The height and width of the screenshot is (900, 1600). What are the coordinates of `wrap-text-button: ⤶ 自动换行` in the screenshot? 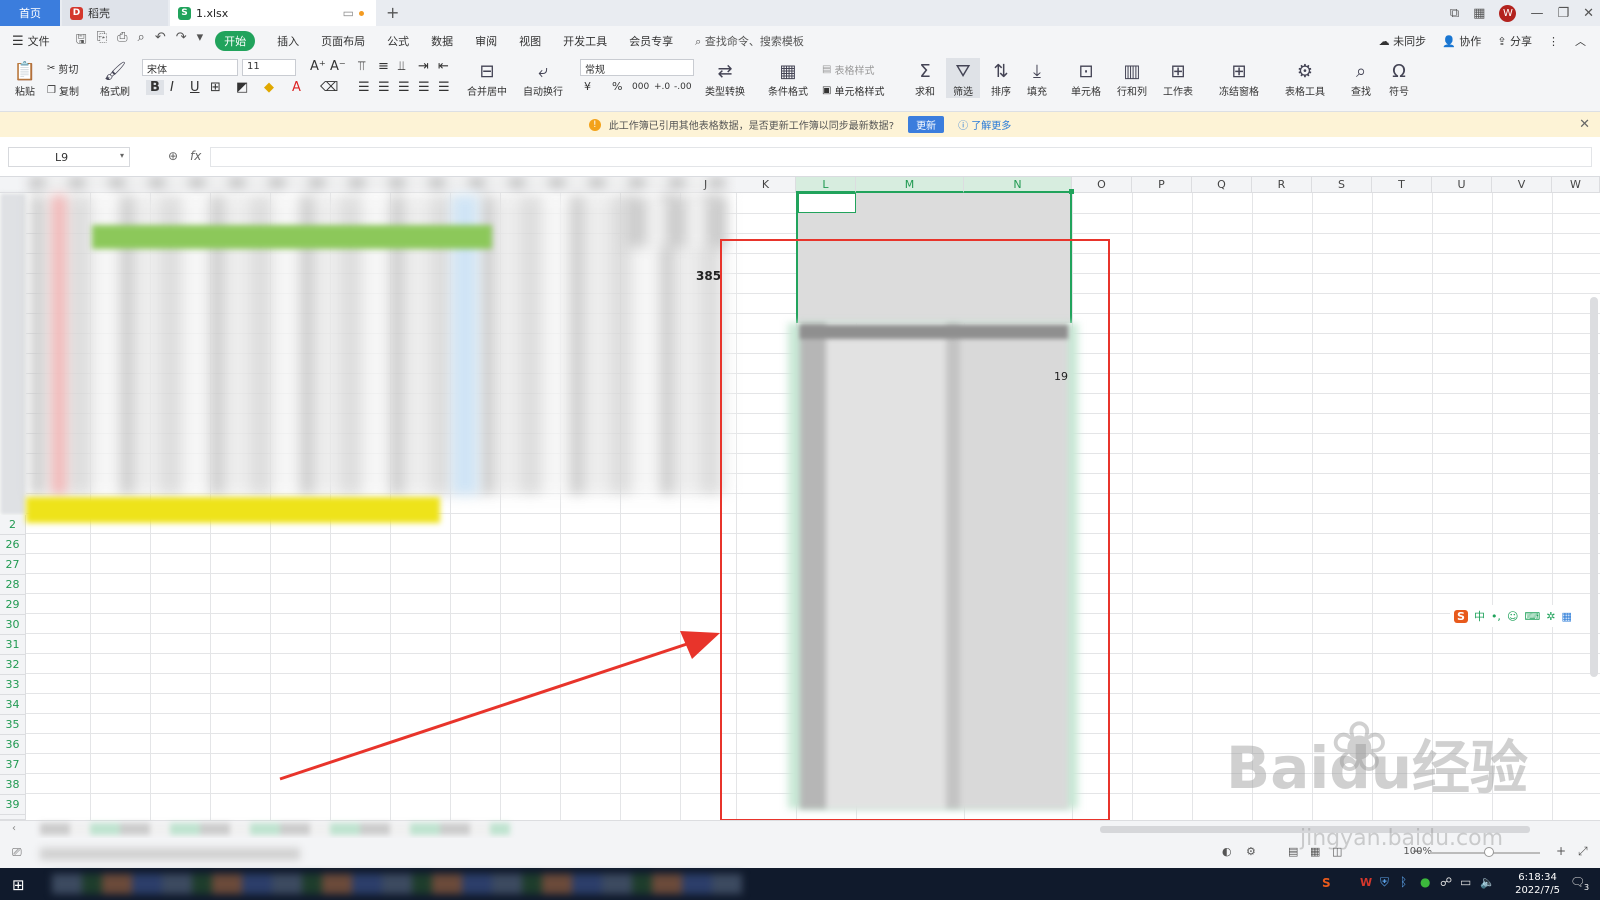 It's located at (543, 78).